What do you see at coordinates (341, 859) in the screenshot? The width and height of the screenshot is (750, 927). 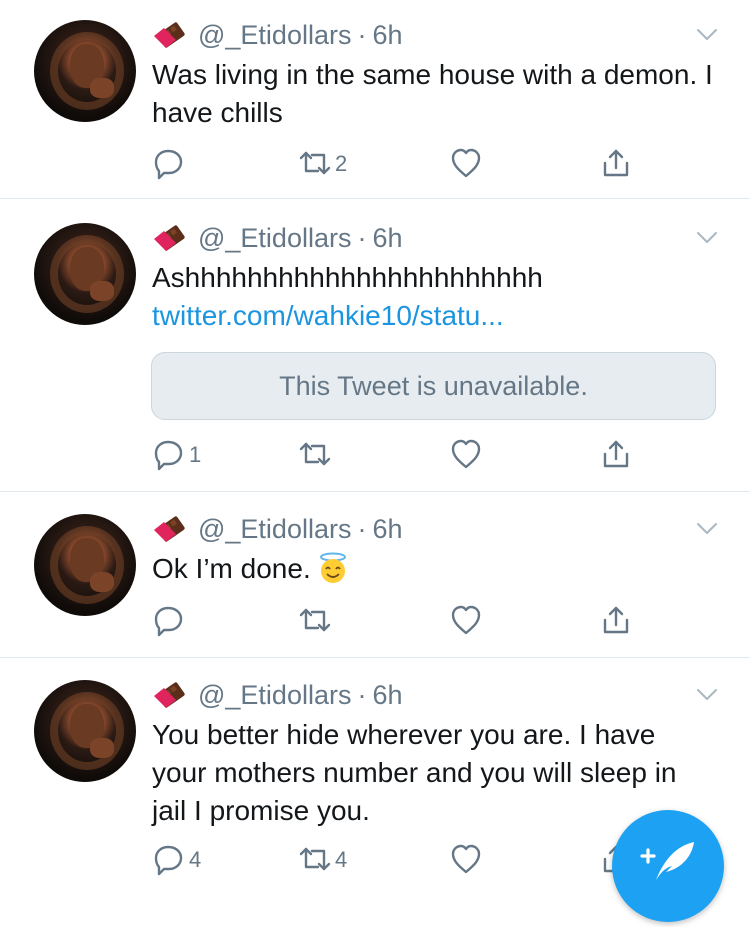 I see `retweet-count: 4` at bounding box center [341, 859].